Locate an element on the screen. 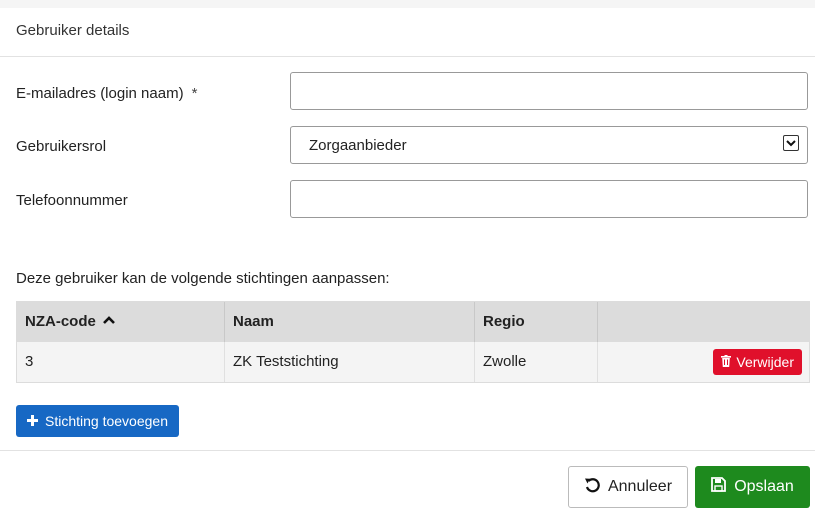  column-header-regio: Regio is located at coordinates (536, 322).